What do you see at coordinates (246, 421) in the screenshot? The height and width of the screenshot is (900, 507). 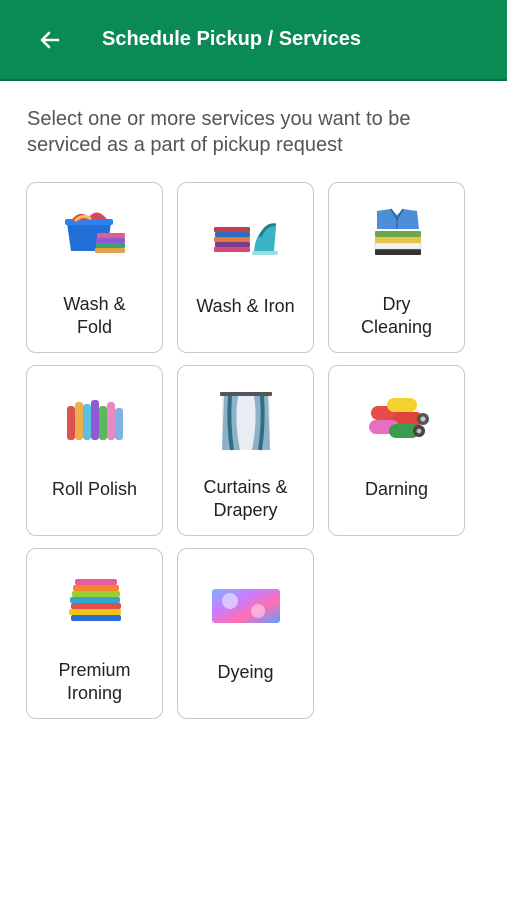 I see `curtains-icon` at bounding box center [246, 421].